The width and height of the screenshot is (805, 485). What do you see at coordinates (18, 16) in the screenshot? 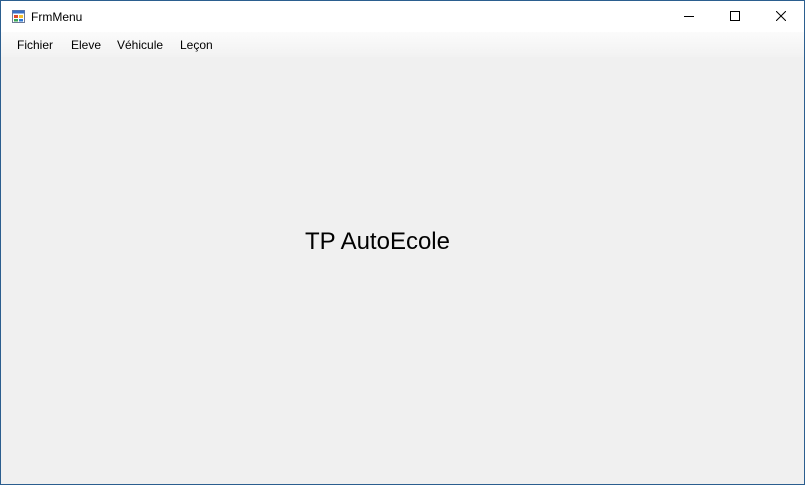
I see `winforms-app-icon` at bounding box center [18, 16].